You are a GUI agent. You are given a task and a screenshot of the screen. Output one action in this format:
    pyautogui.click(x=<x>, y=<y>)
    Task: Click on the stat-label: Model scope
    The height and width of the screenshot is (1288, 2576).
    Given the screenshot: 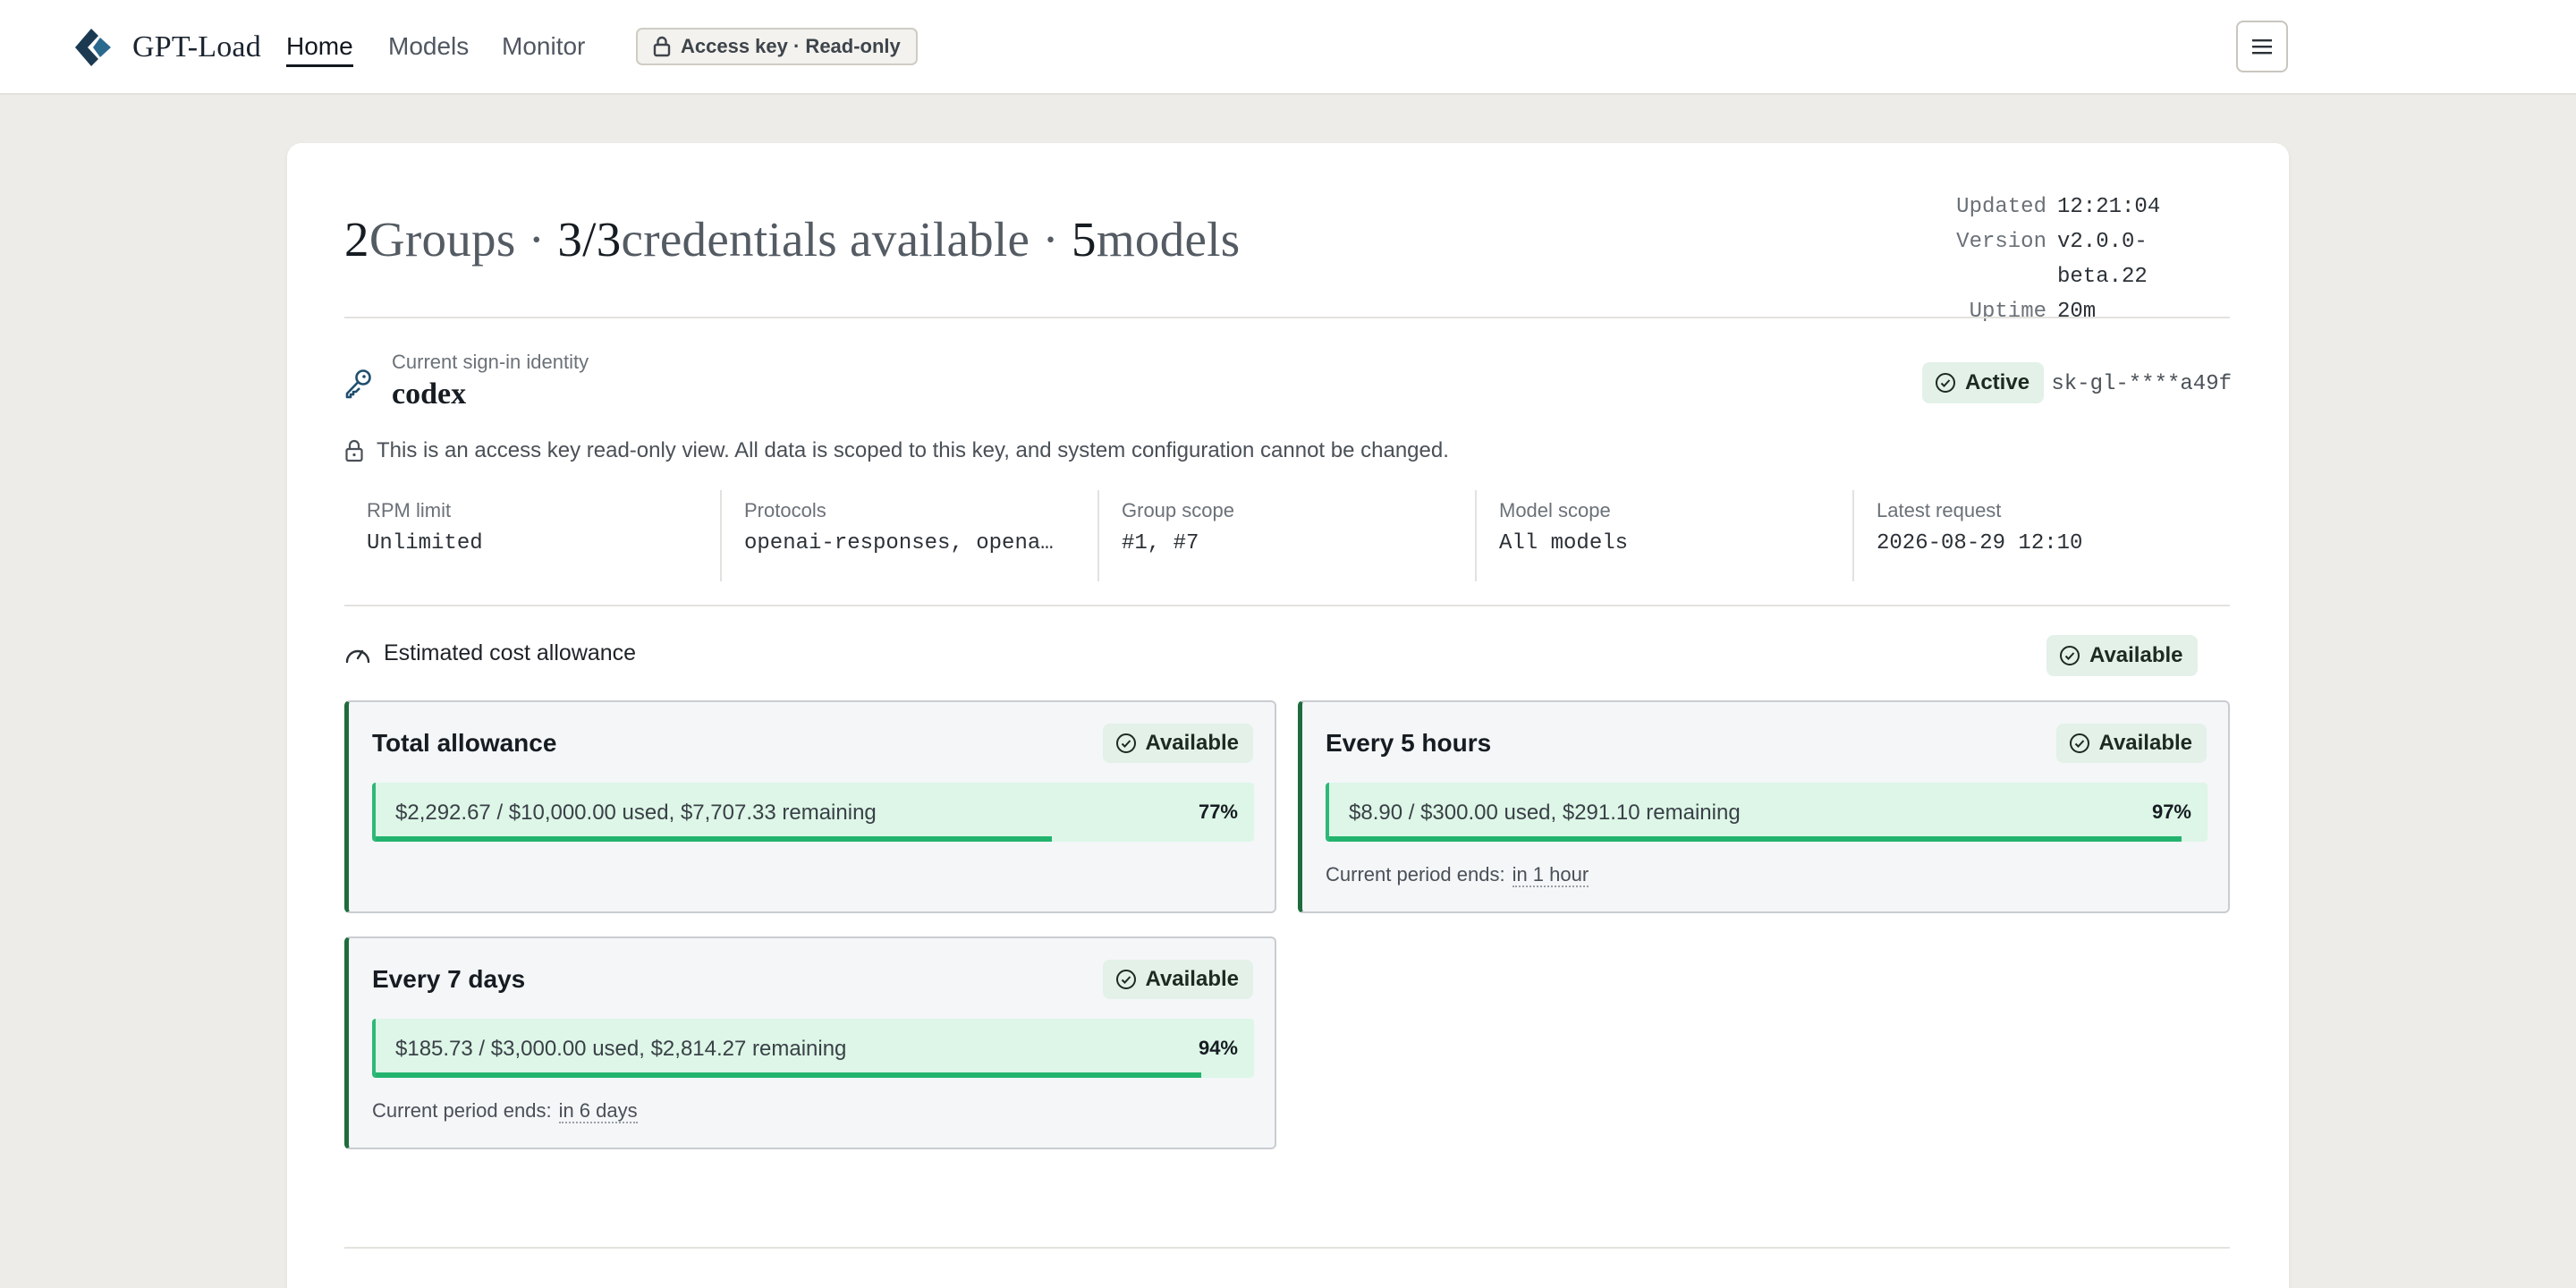 What is the action you would take?
    pyautogui.click(x=1555, y=510)
    